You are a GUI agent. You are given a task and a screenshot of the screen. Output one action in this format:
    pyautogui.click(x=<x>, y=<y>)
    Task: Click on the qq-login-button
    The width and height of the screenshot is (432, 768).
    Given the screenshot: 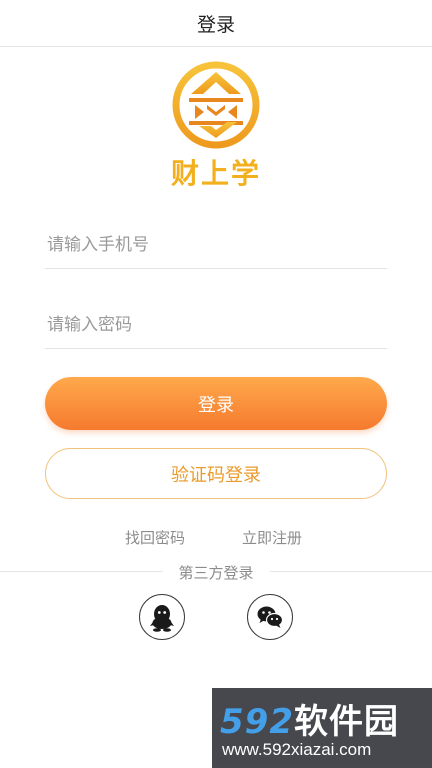 What is the action you would take?
    pyautogui.click(x=162, y=617)
    